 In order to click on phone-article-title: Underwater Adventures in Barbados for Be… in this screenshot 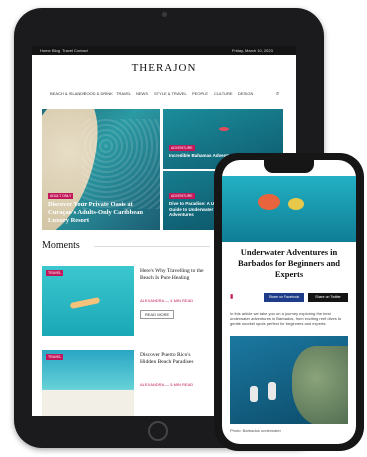, I will do `click(289, 263)`.